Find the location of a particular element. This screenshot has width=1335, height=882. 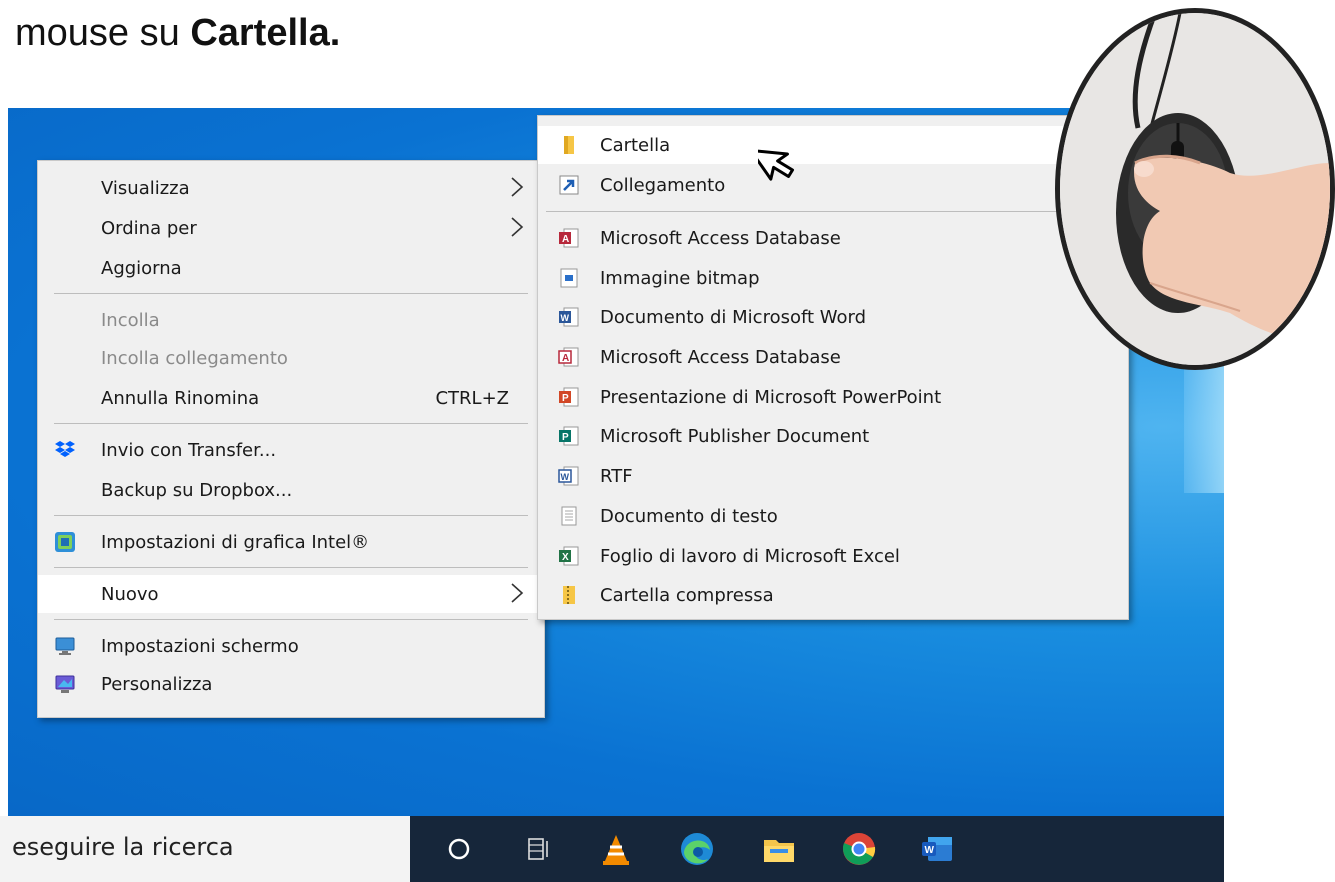

svg-text: X is located at coordinates (565, 557).